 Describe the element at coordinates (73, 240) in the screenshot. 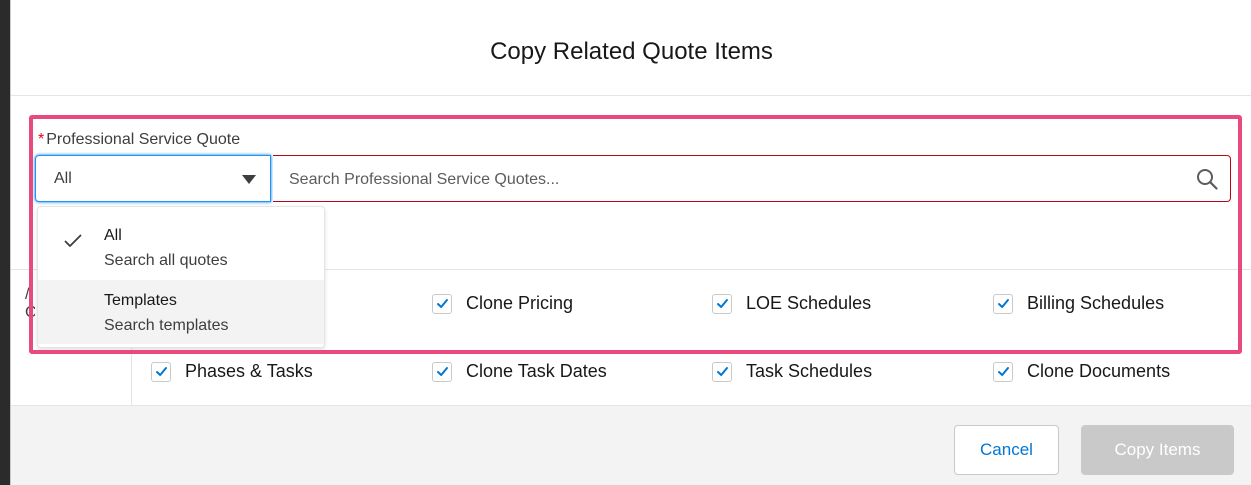

I see `check-icon` at that location.